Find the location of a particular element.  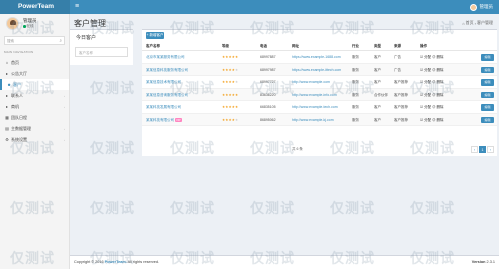

customer-name-link: 某某信息科技服务有限公司 is located at coordinates (167, 70).